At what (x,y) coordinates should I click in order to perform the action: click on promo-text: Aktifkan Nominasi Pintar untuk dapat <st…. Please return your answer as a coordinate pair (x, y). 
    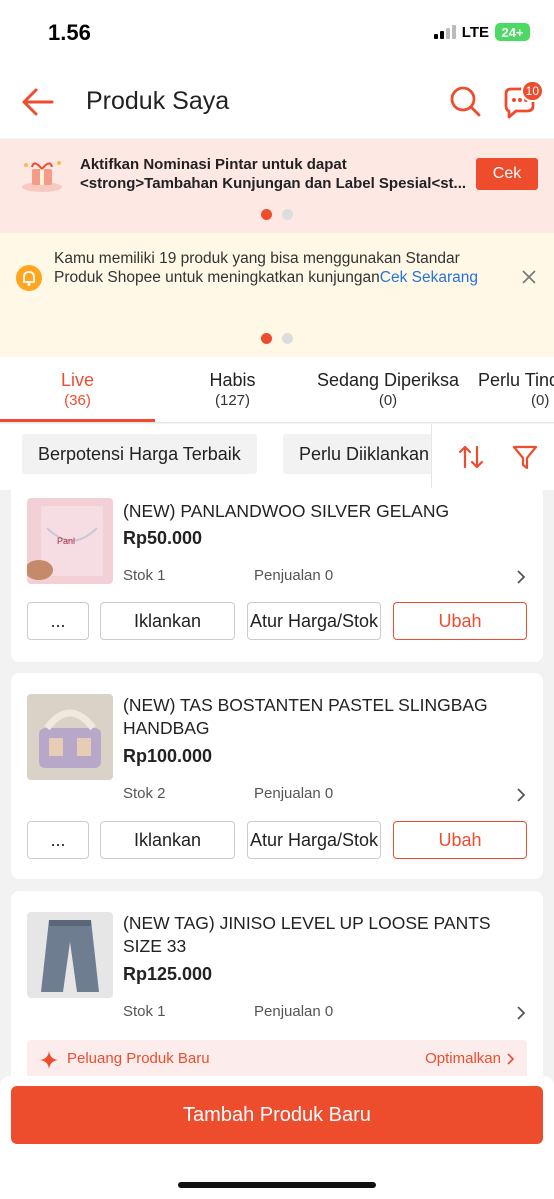
    Looking at the image, I should click on (280, 174).